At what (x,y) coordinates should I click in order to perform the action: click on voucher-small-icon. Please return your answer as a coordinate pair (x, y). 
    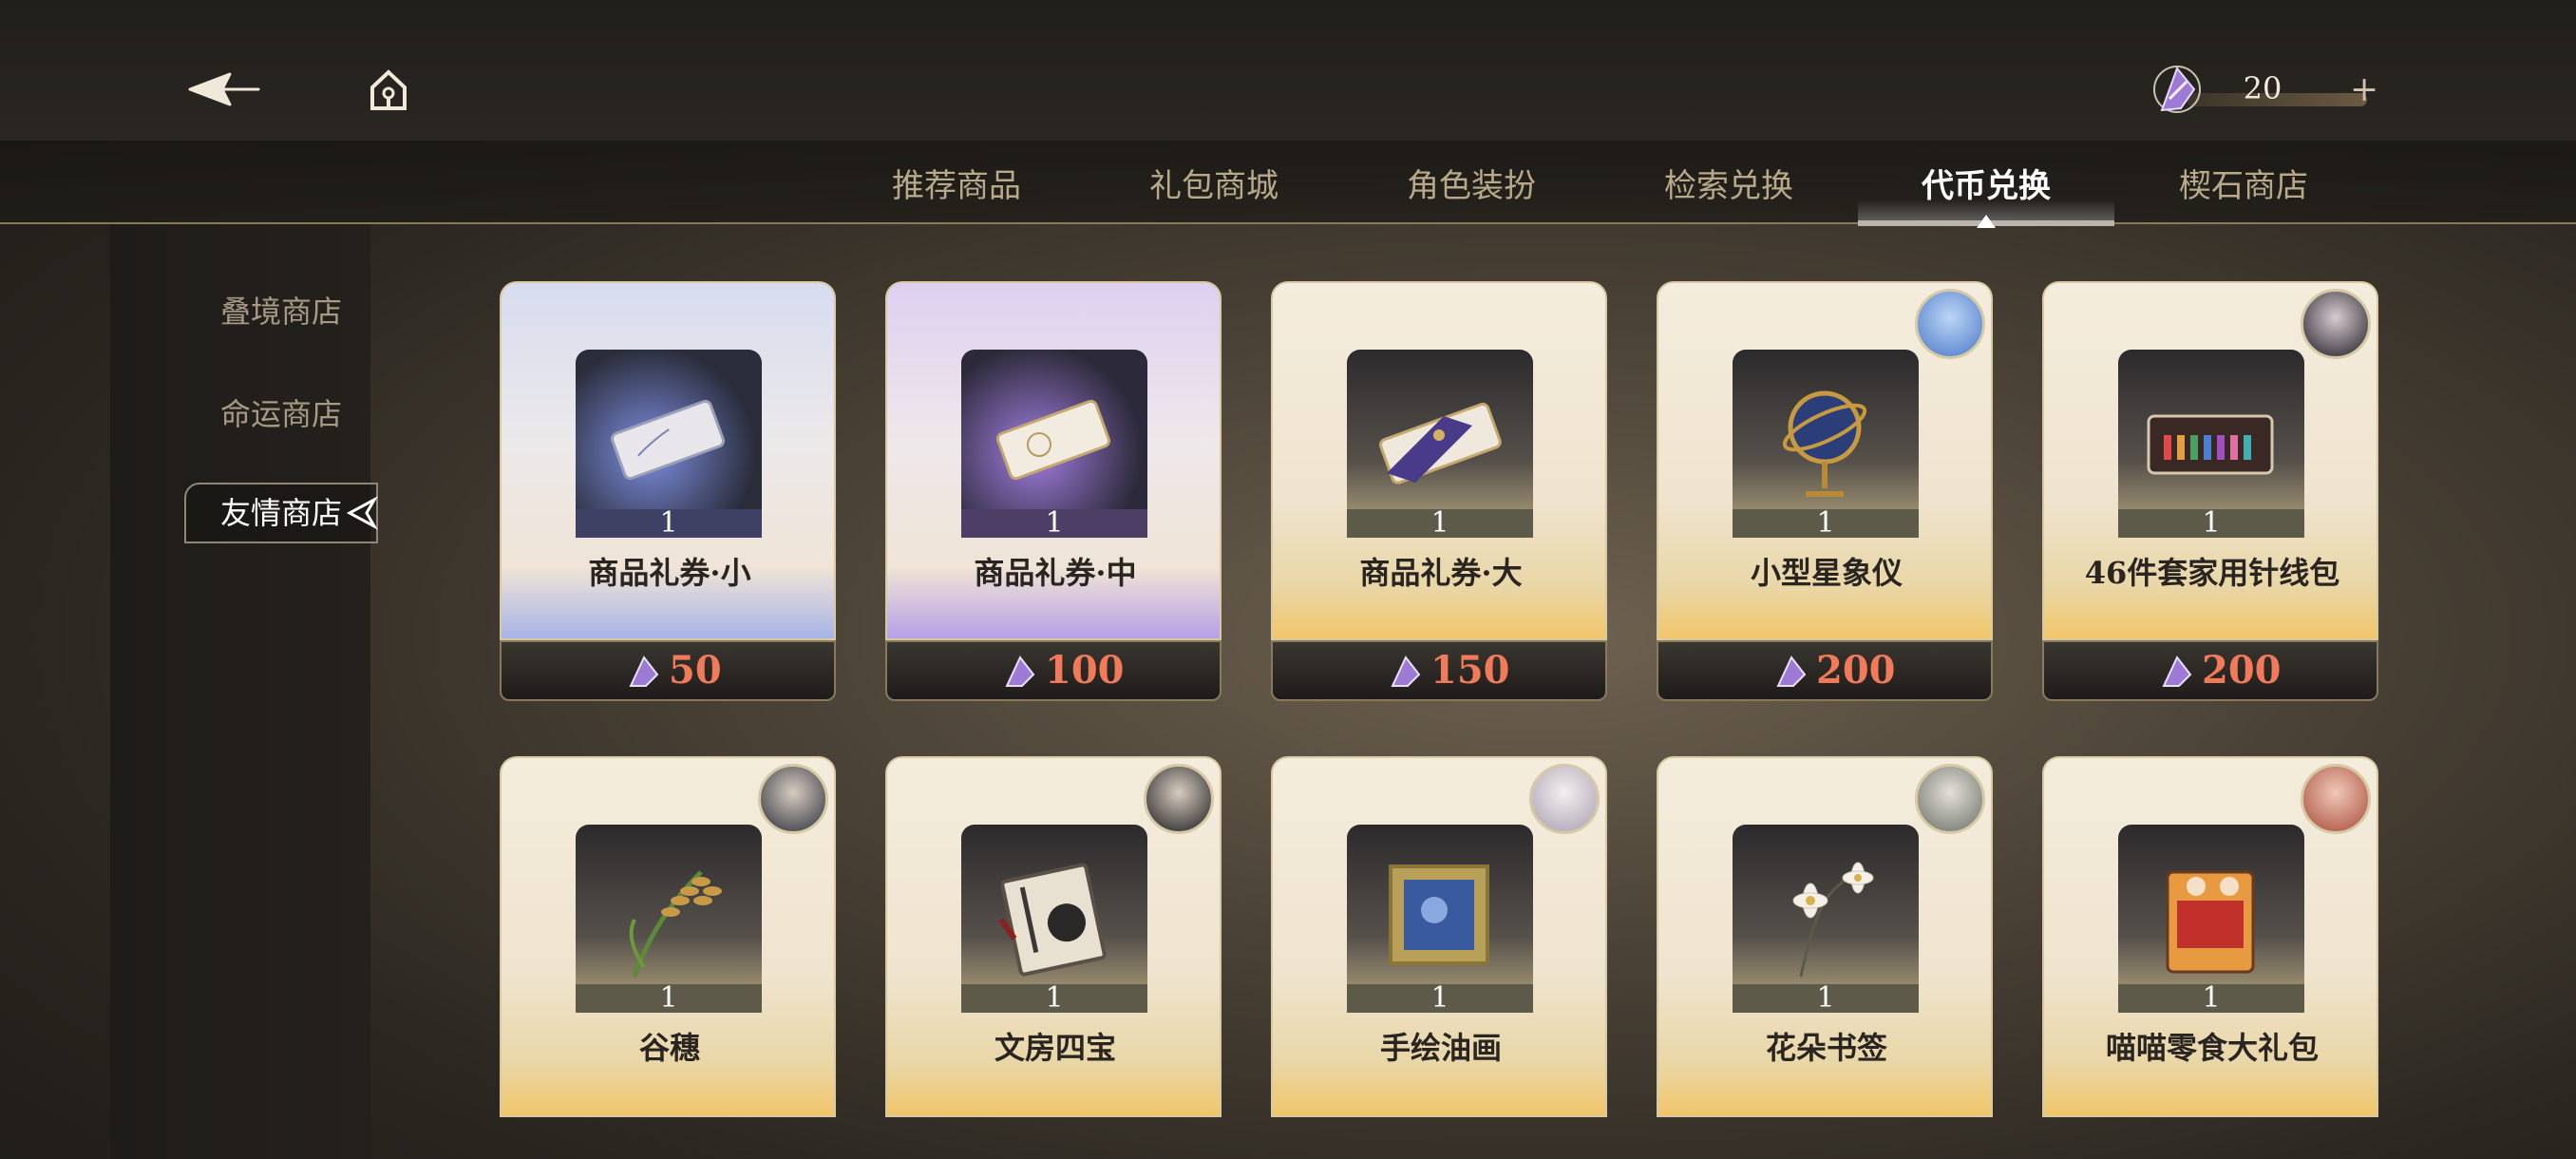
    Looking at the image, I should click on (668, 440).